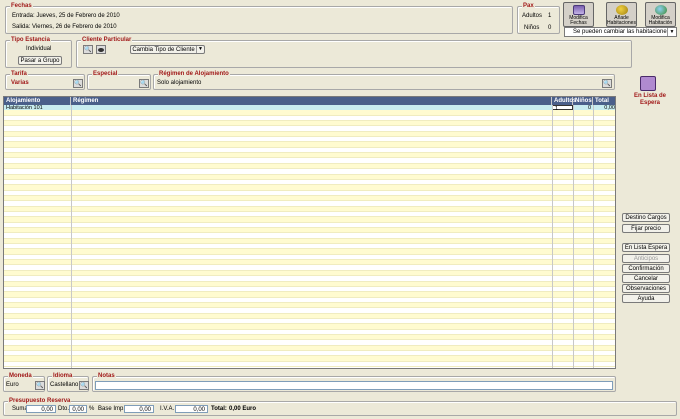  I want to click on pax-label: Pax, so click(528, 6).